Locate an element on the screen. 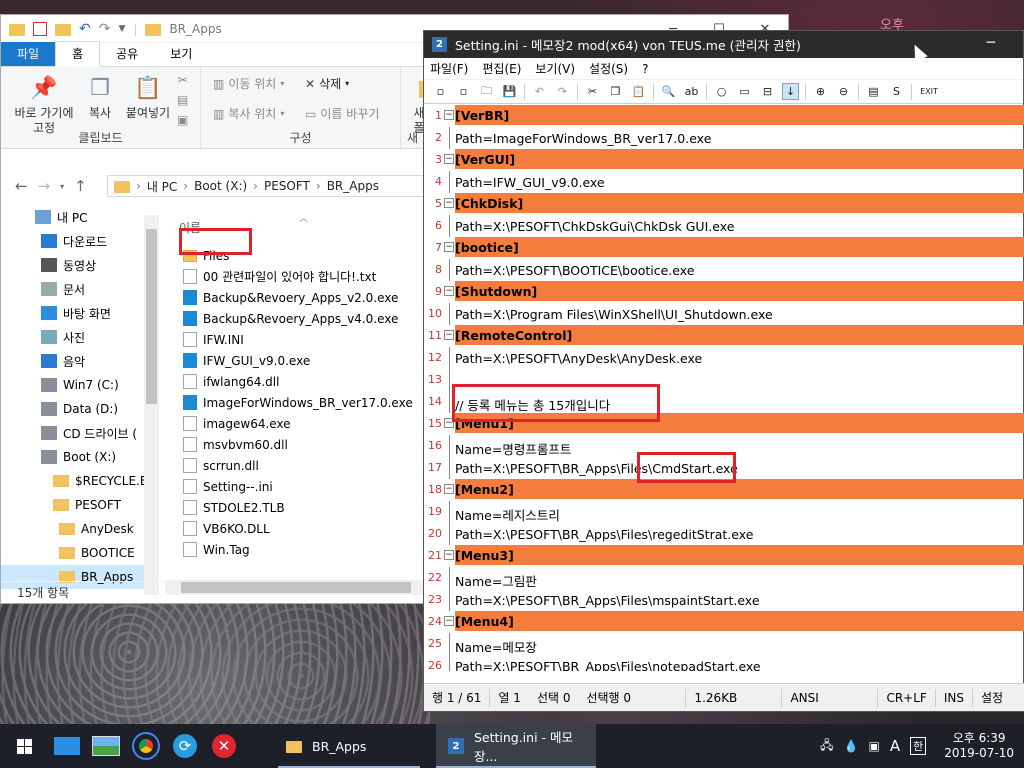 The height and width of the screenshot is (768, 1024). settings-s-icon: S is located at coordinates (896, 91).